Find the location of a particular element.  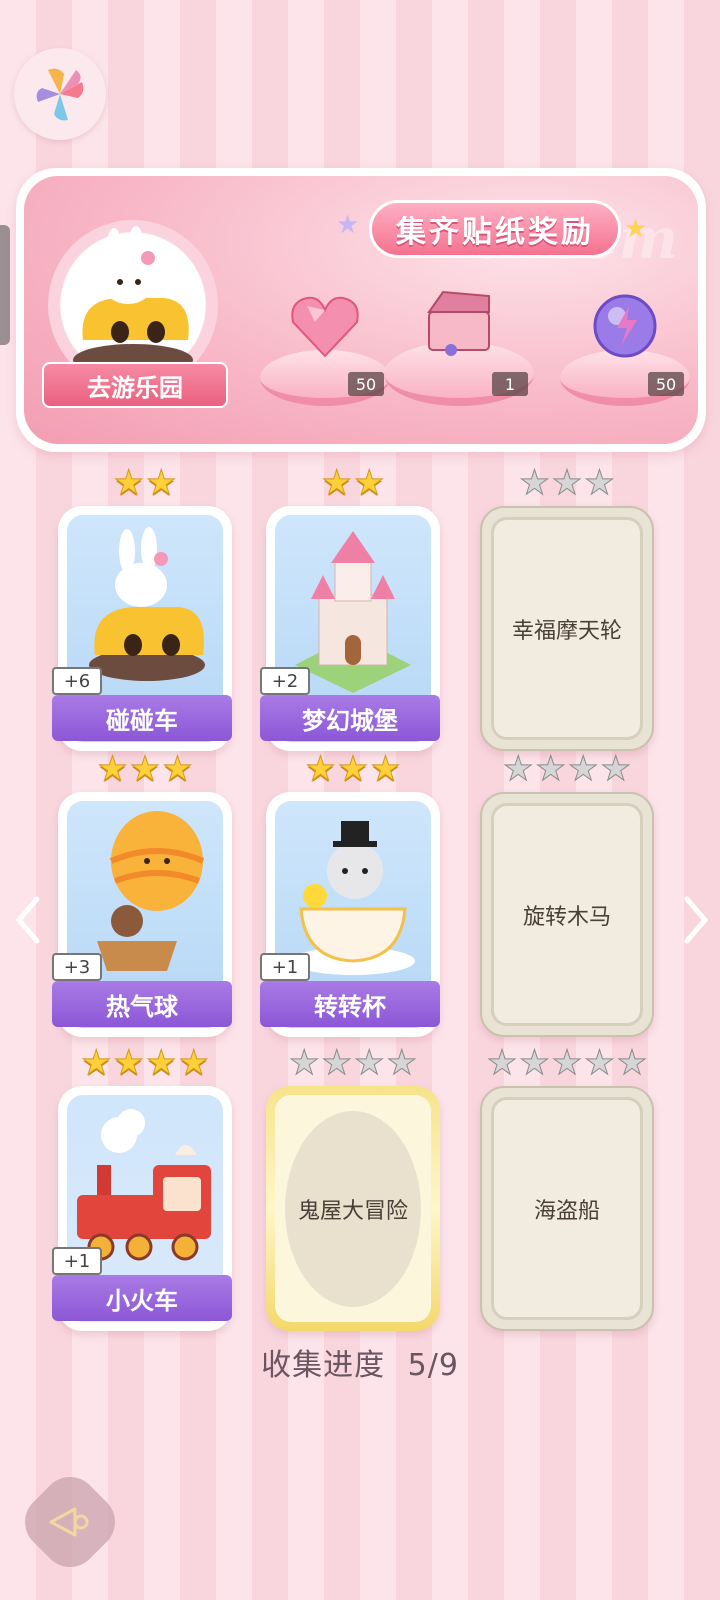

collection-progress: 收集进度 5/9 is located at coordinates (360, 1362).